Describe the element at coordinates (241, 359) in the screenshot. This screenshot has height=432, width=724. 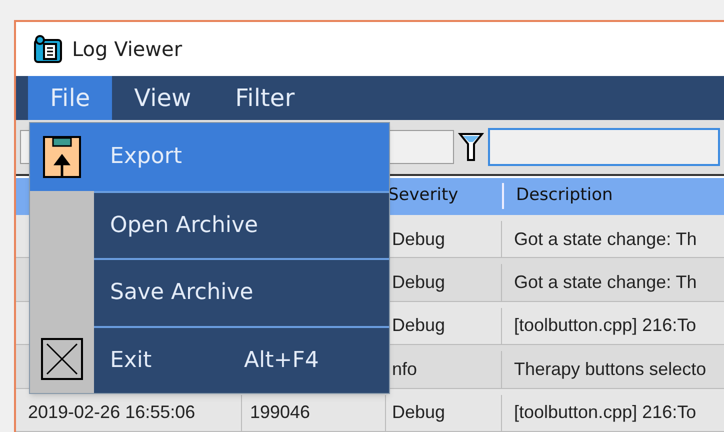
I see `menu-option: Exit Alt+F4` at that location.